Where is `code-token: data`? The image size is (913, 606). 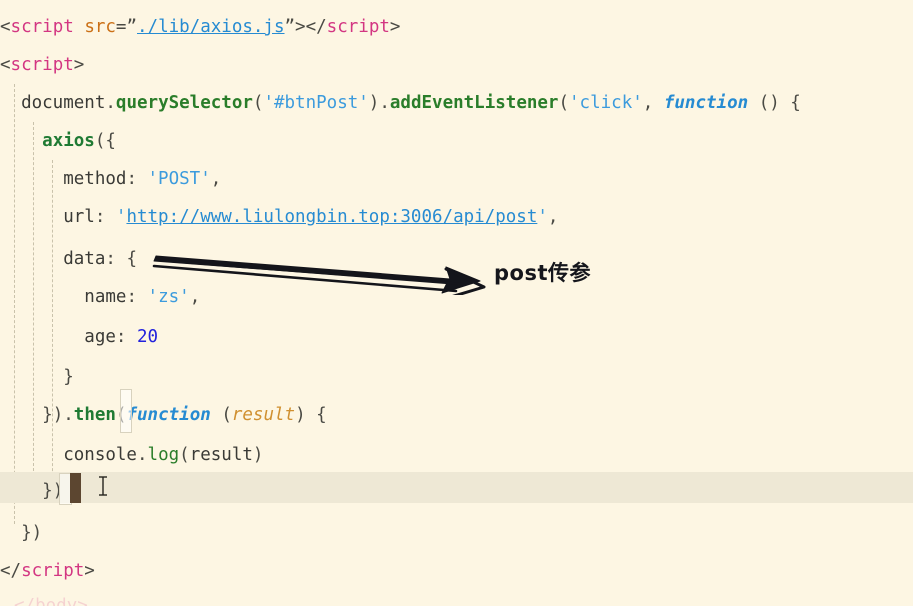 code-token: data is located at coordinates (84, 259).